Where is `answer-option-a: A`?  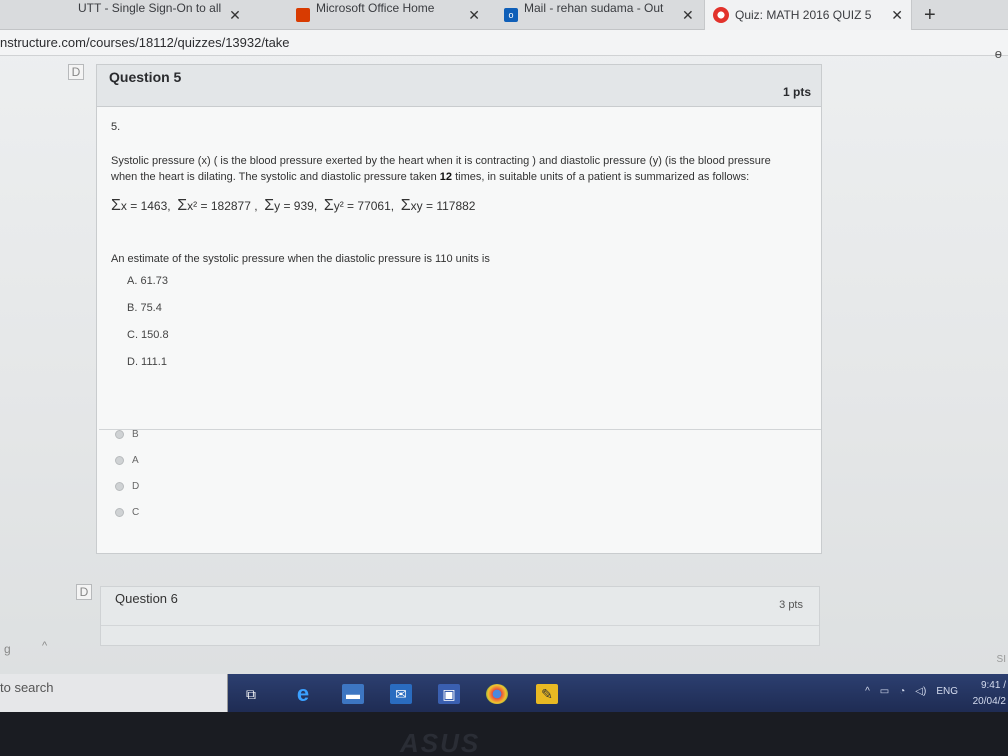 answer-option-a: A is located at coordinates (127, 460).